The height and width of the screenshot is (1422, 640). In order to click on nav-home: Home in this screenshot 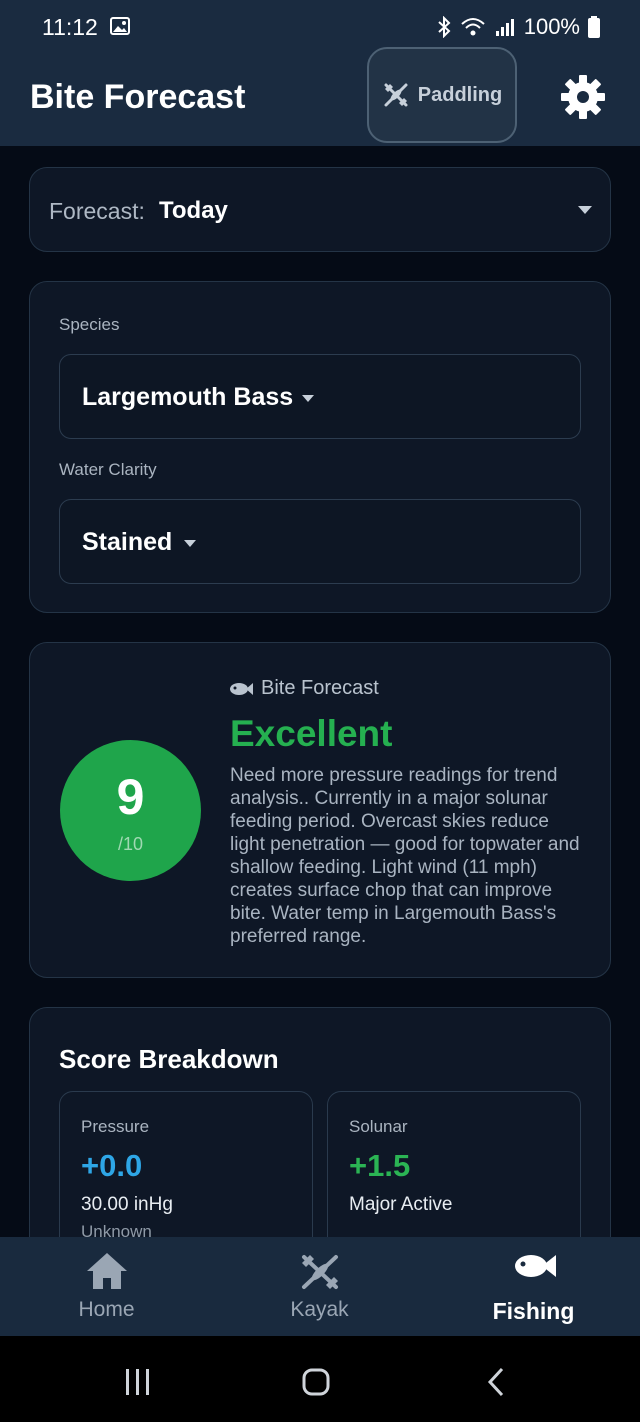, I will do `click(106, 1286)`.